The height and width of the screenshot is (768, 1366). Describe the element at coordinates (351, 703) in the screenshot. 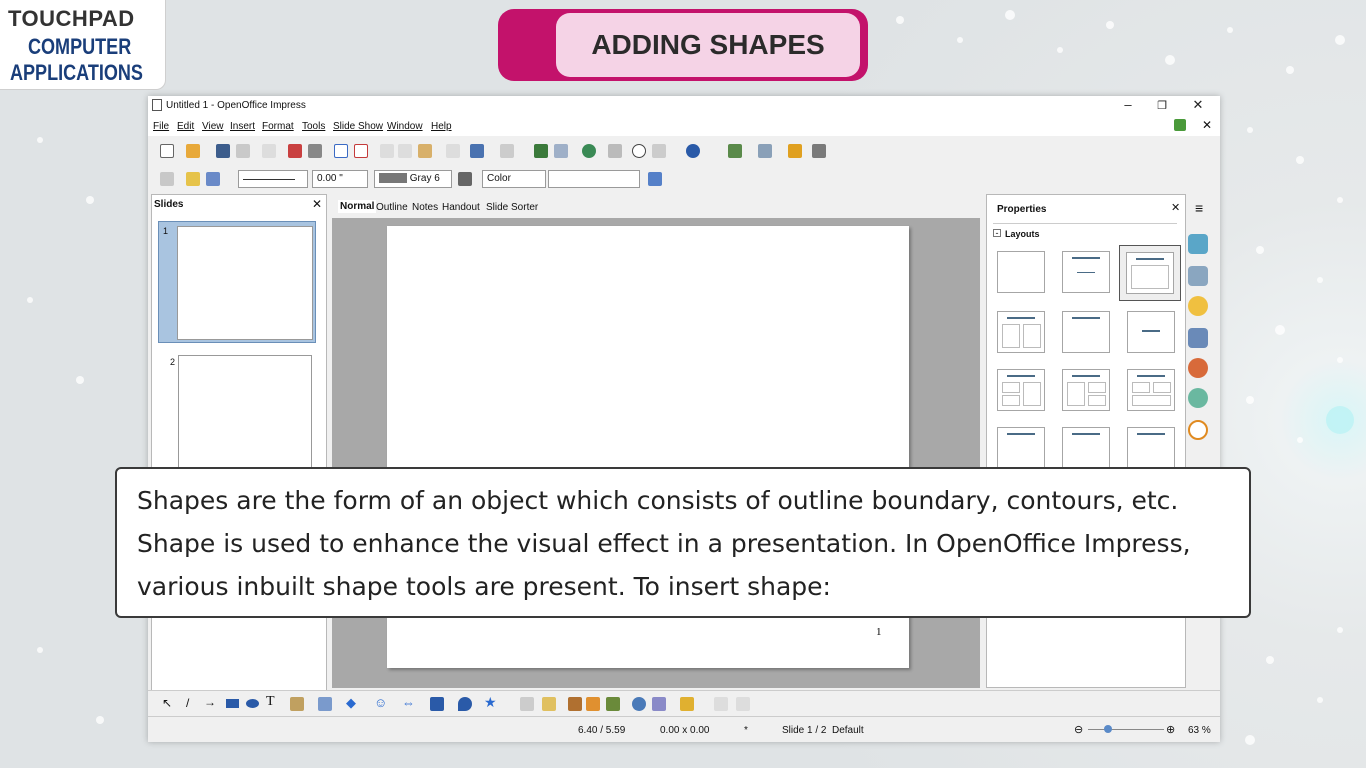

I see `basic-shapes-icon: ◆` at that location.